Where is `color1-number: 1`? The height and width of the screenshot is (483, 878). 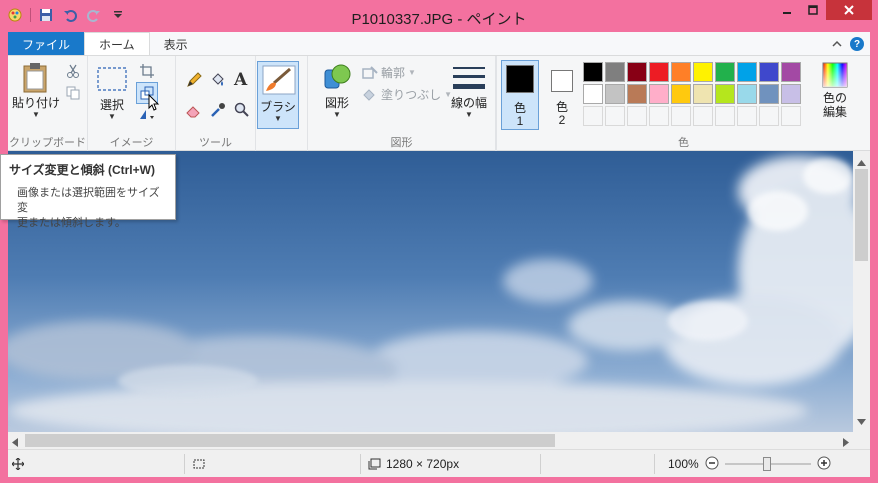 color1-number: 1 is located at coordinates (520, 121).